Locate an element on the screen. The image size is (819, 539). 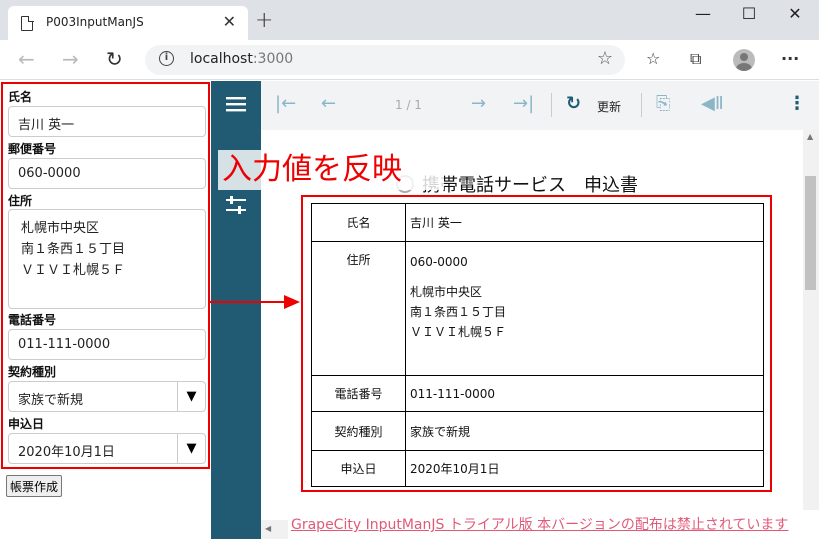
table-key: 電話番号 is located at coordinates (358, 393).